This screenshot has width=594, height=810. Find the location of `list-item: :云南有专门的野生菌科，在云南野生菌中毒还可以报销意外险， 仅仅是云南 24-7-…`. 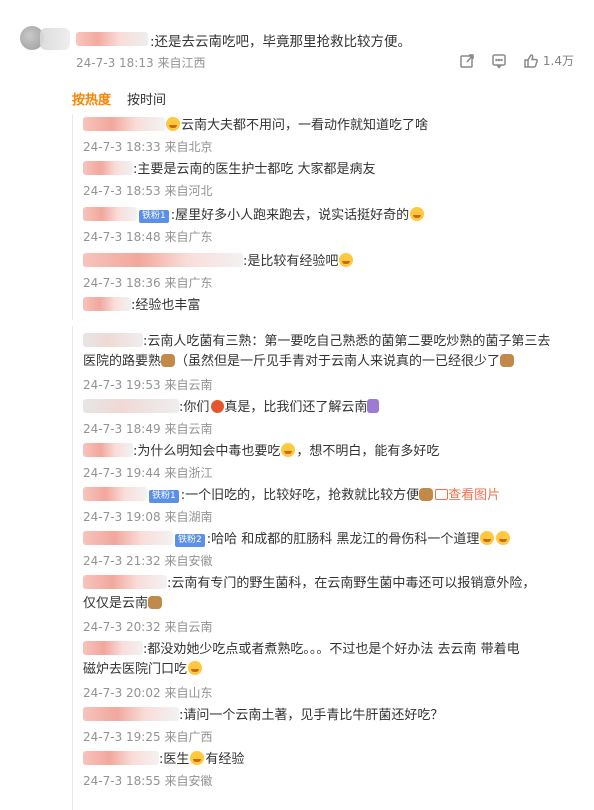

list-item: :云南有专门的野生菌科，在云南野生菌中毒还可以报销意外险， 仅仅是云南 24-7-… is located at coordinates (330, 604).